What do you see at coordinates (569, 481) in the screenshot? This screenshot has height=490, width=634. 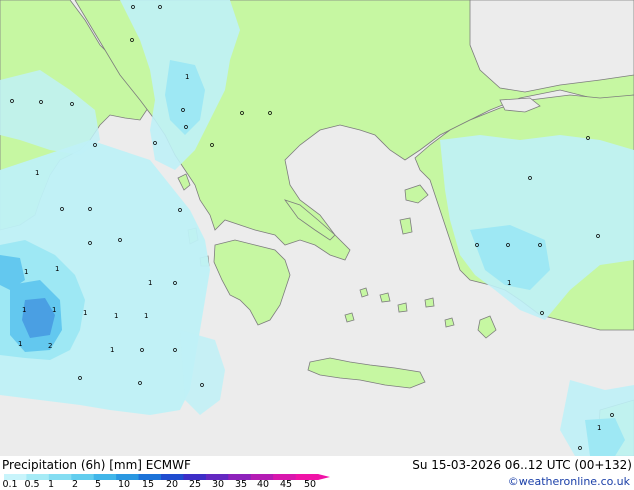 I see `credit-link: ©weatheronline.co.uk` at bounding box center [569, 481].